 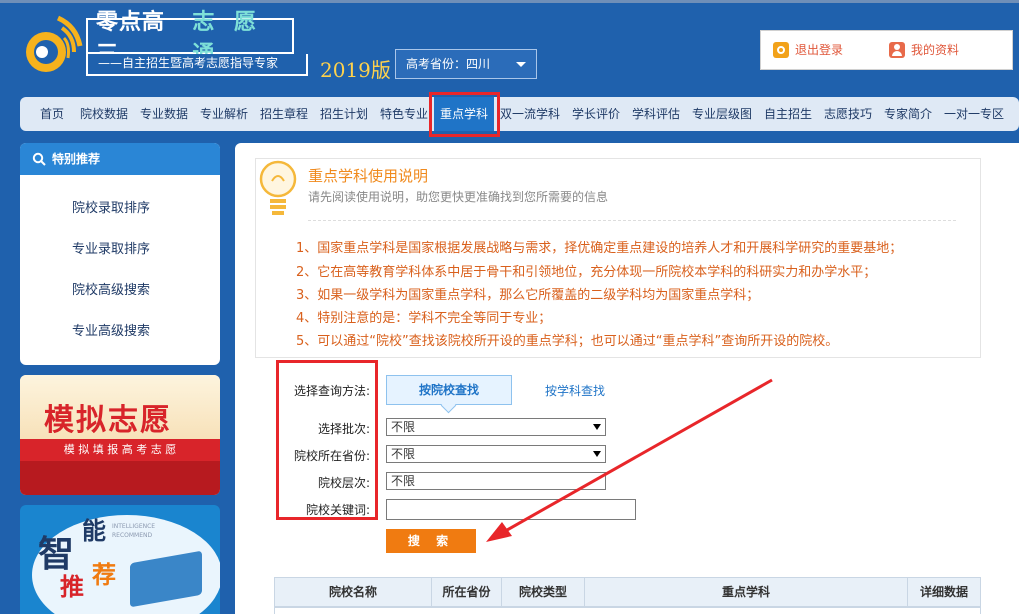 I want to click on nav-item-major-hierarchy: 专业层级图, so click(x=722, y=114).